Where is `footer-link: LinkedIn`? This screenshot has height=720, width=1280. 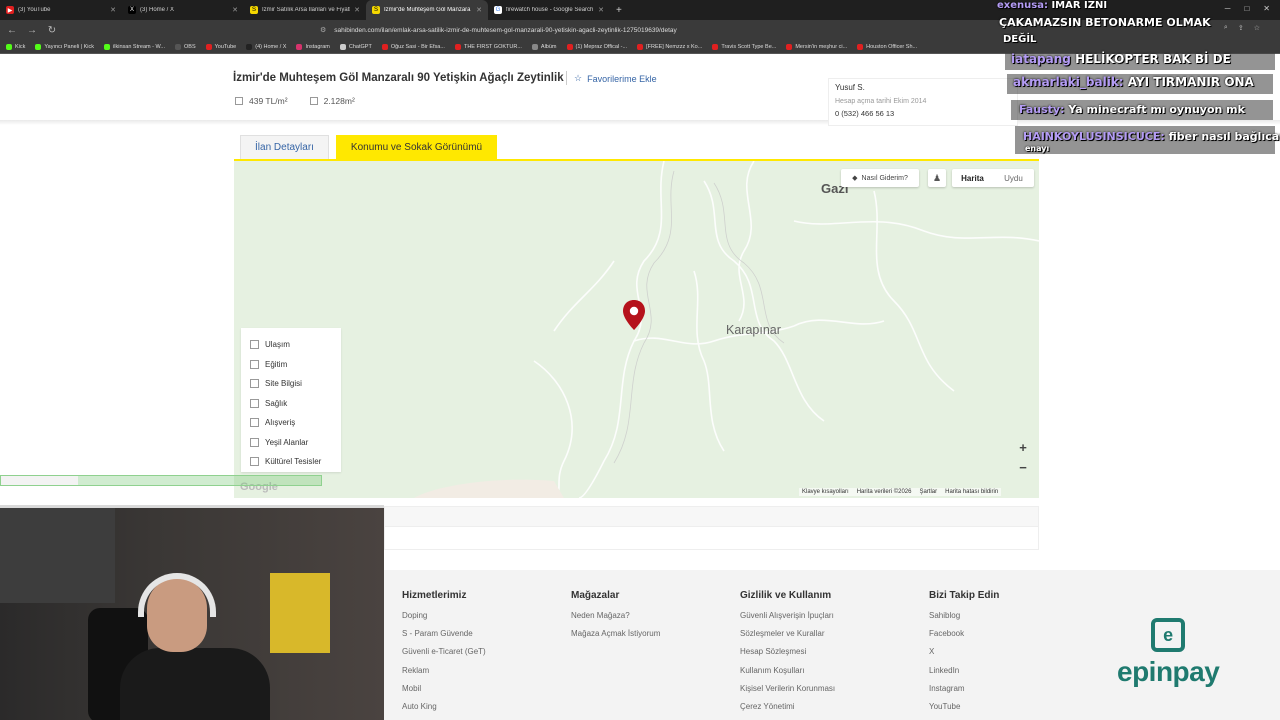 footer-link: LinkedIn is located at coordinates (964, 675).